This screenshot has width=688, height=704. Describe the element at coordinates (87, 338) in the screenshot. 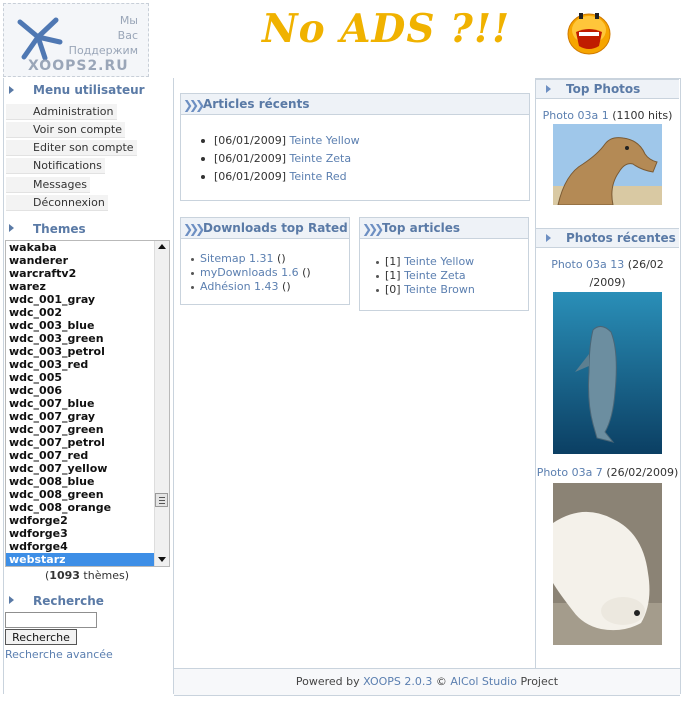

I see `theme-option: wdc_003_green` at that location.